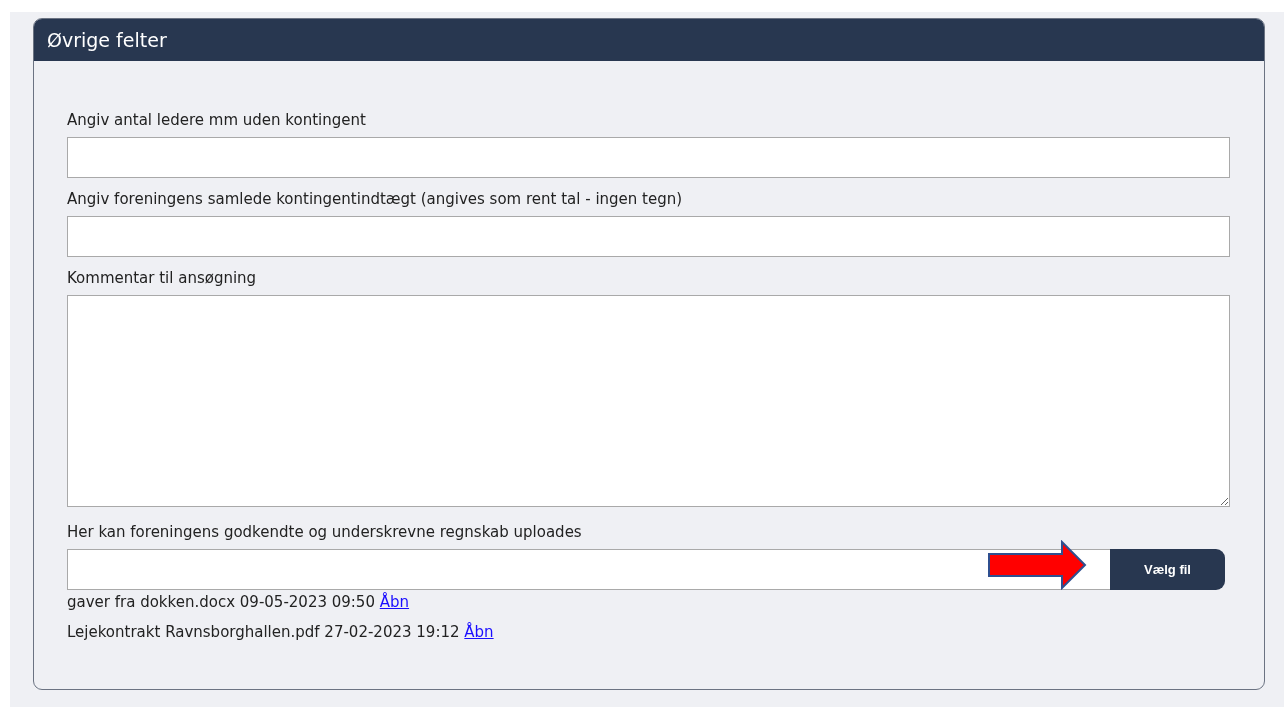 The width and height of the screenshot is (1284, 707). What do you see at coordinates (1167, 569) in the screenshot?
I see `choose-file-button: Vælg fil` at bounding box center [1167, 569].